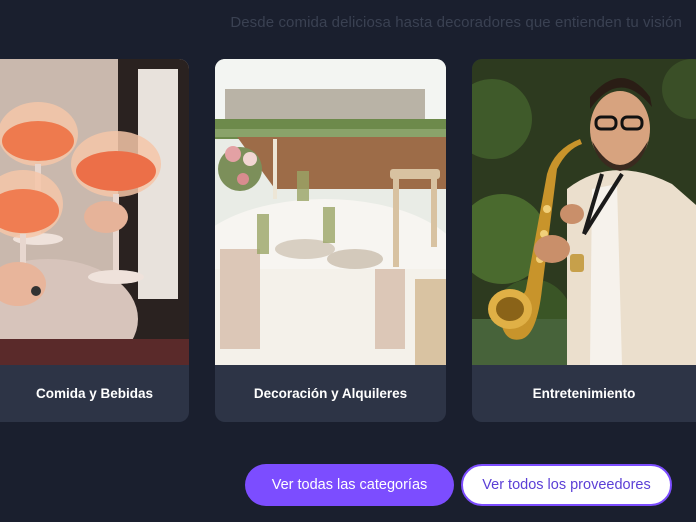  What do you see at coordinates (584, 393) in the screenshot?
I see `category-label-entertainment: Entretenimiento` at bounding box center [584, 393].